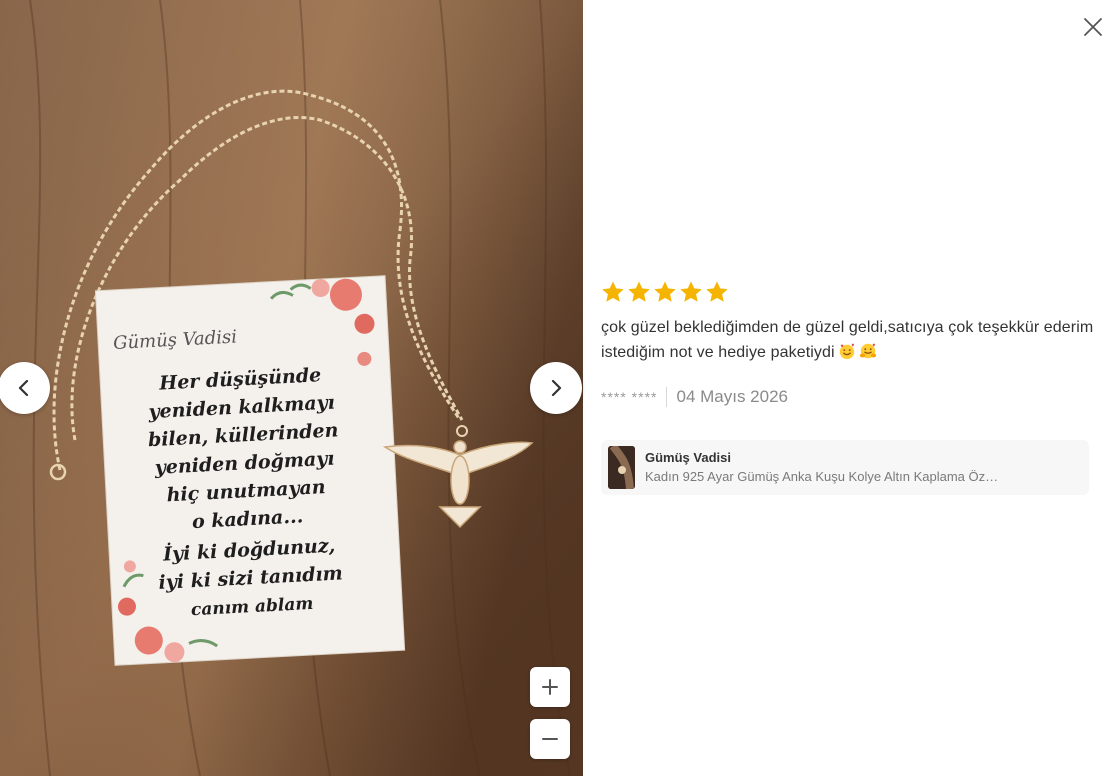  I want to click on smiling-face-with-hearts-icon, so click(846, 351).